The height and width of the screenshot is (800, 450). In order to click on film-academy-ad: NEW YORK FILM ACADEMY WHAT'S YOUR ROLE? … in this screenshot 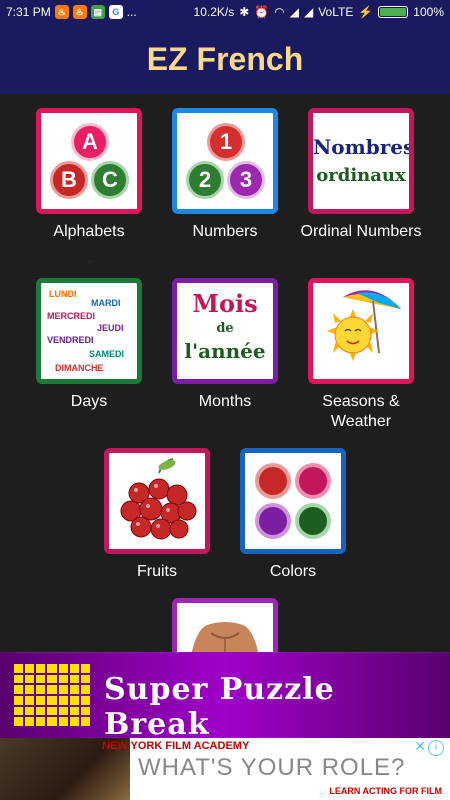, I will do `click(225, 769)`.